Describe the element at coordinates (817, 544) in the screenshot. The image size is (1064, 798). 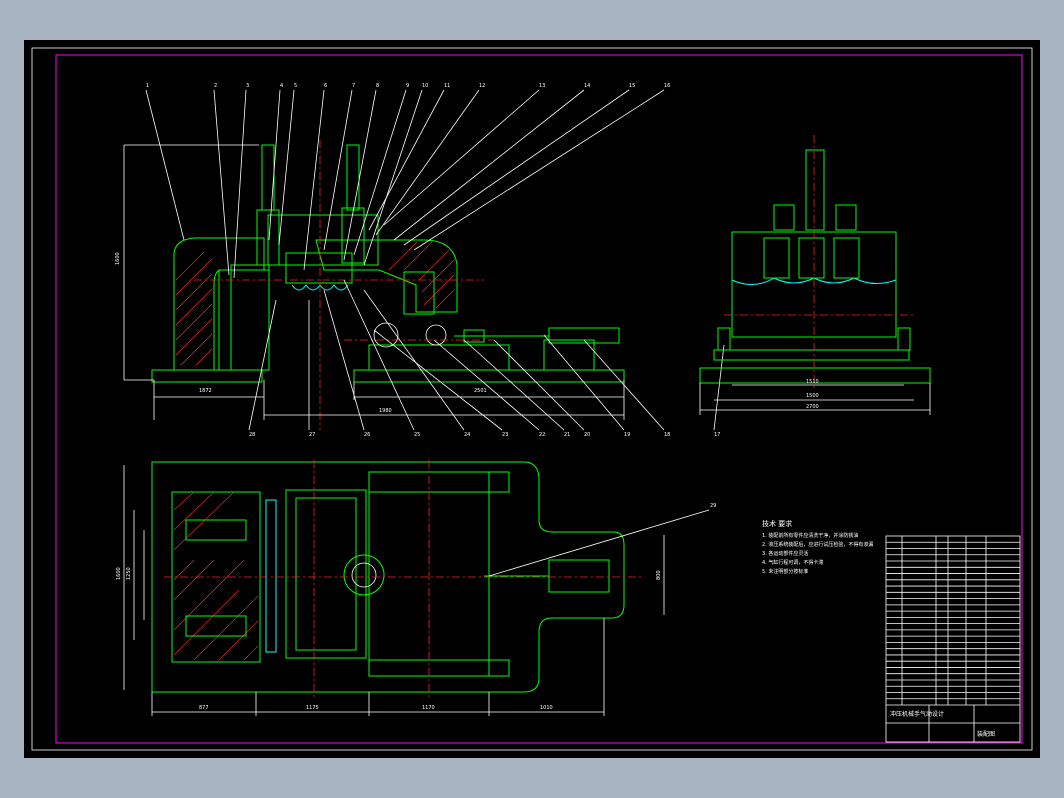
I see `note-line: 2. 液压系统装配后，应进行试压检验，不得有渗漏` at that location.